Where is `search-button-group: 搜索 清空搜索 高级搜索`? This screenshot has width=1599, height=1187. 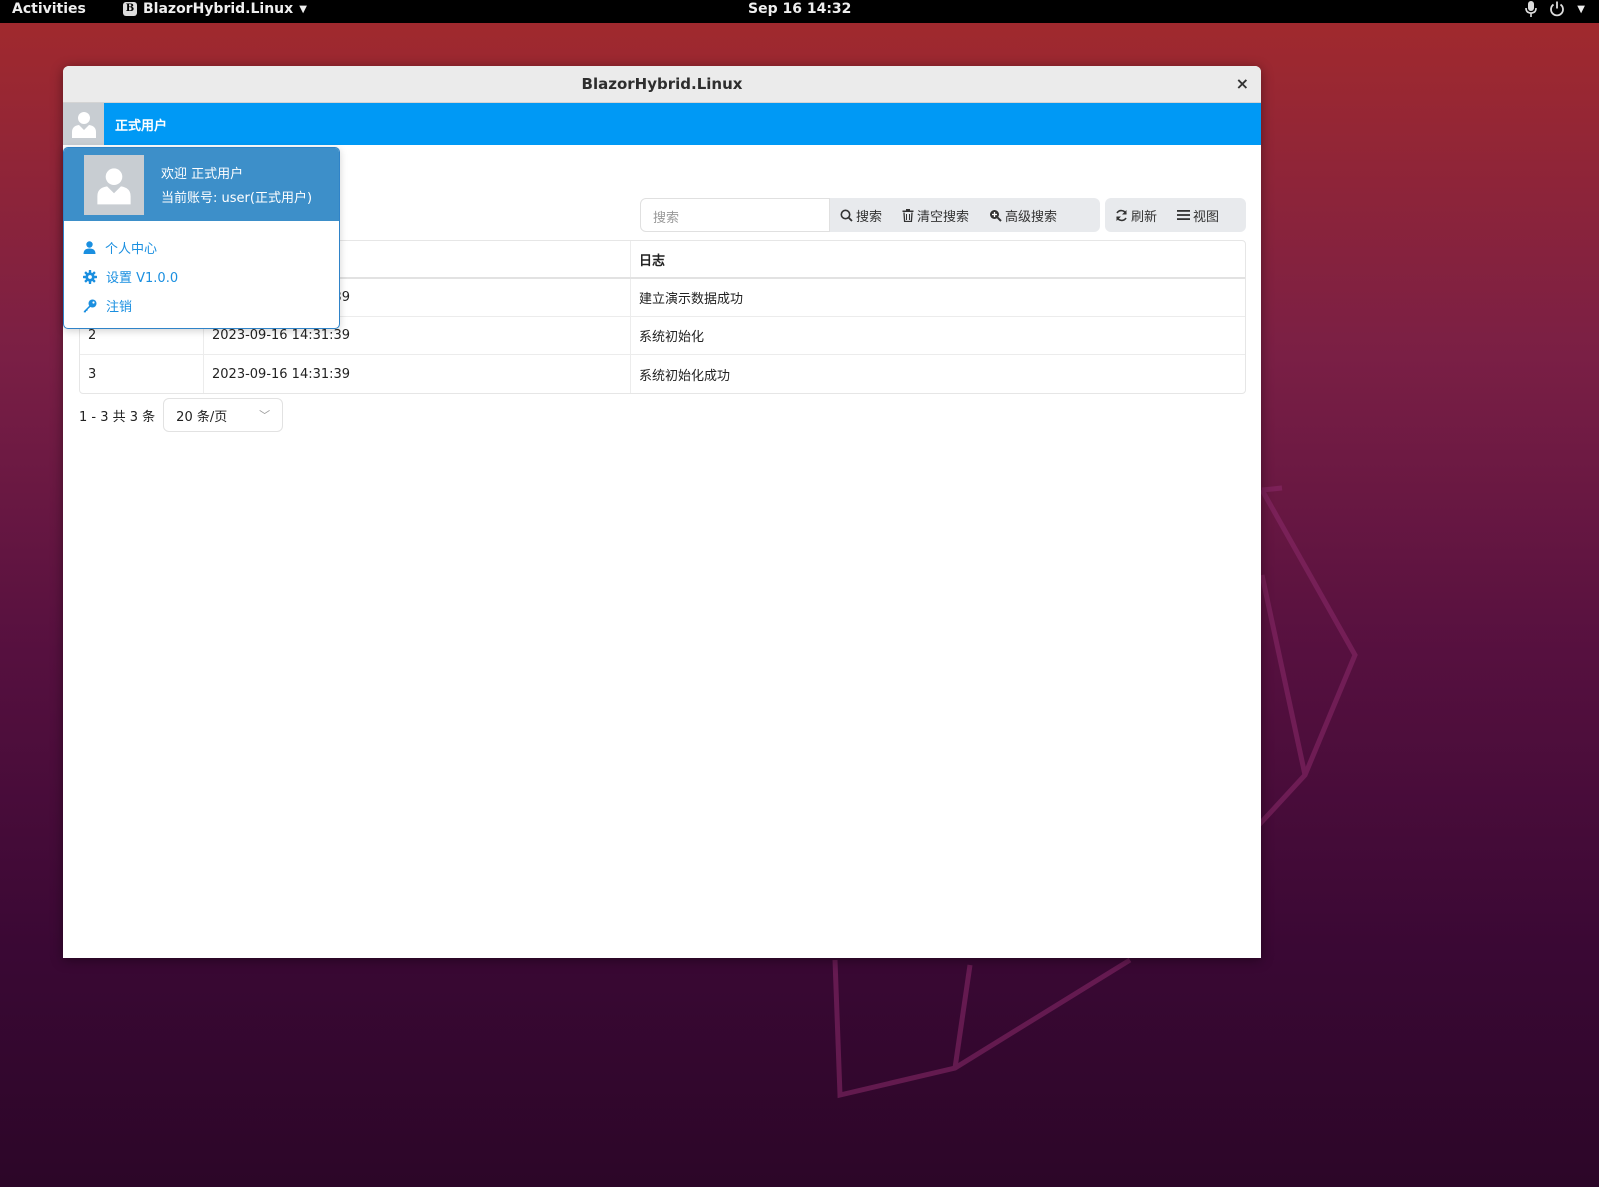 search-button-group: 搜索 清空搜索 高级搜索 is located at coordinates (965, 215).